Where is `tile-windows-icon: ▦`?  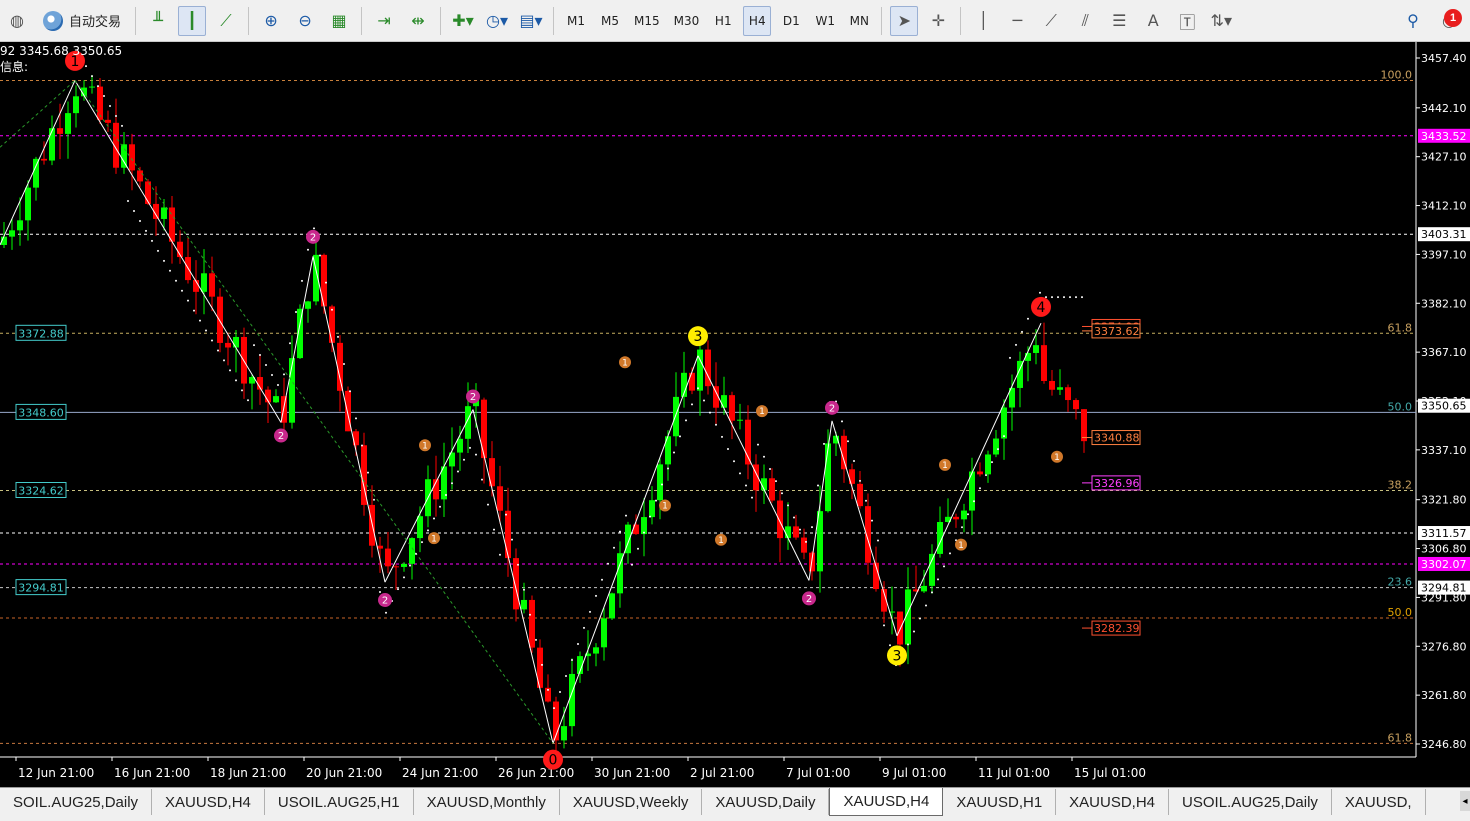
tile-windows-icon: ▦ is located at coordinates (339, 21).